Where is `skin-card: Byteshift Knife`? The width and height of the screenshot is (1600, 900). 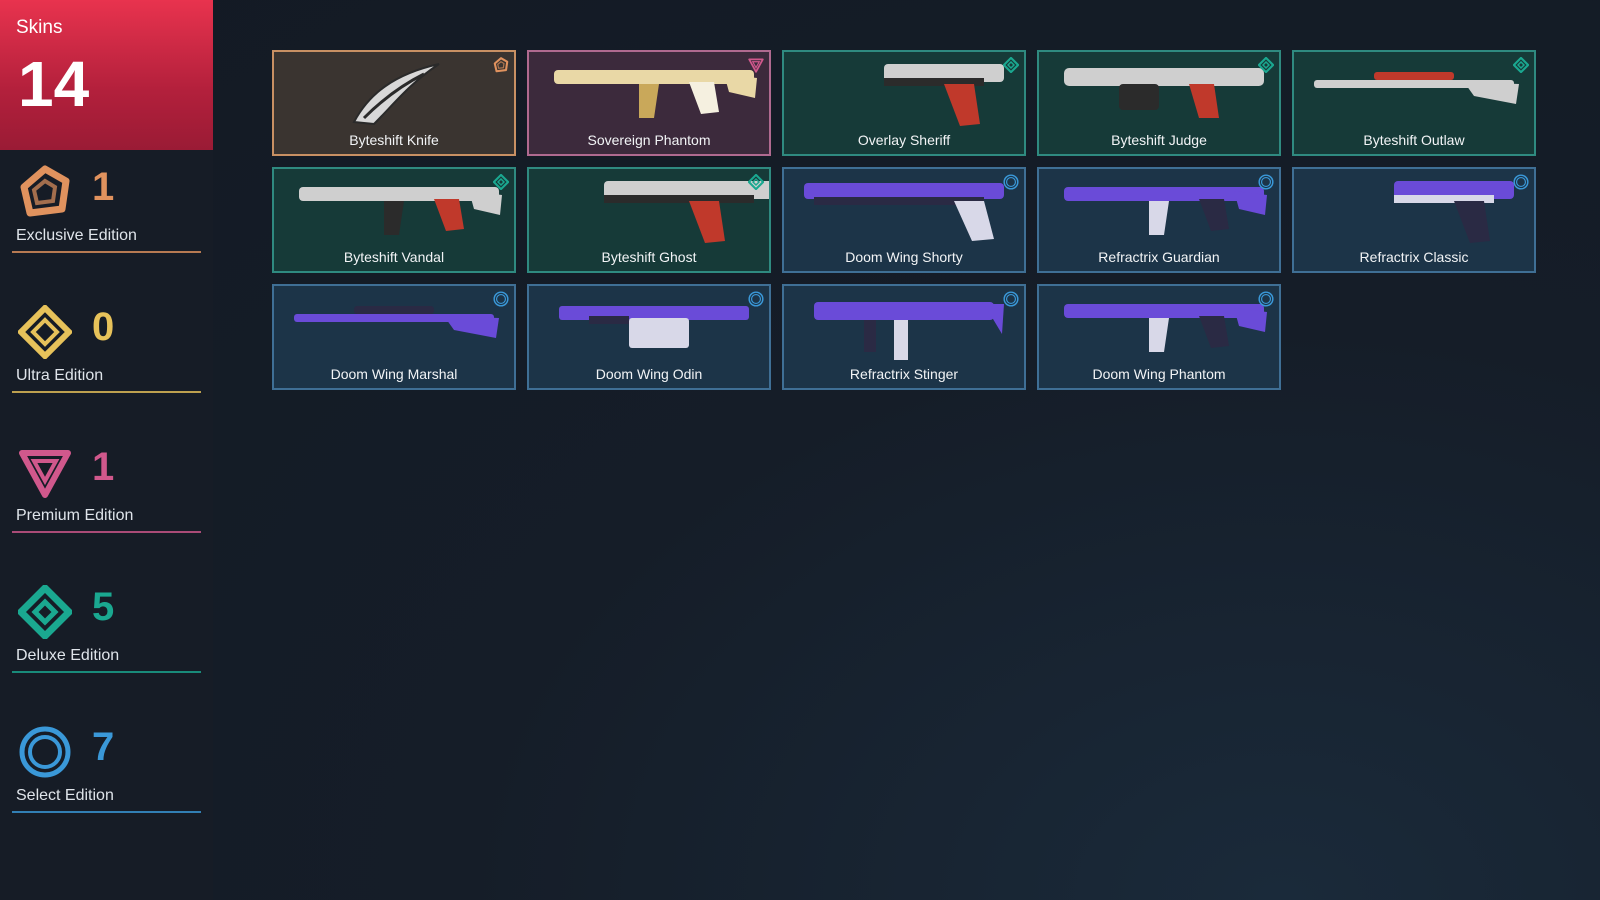
skin-card: Byteshift Knife is located at coordinates (394, 103).